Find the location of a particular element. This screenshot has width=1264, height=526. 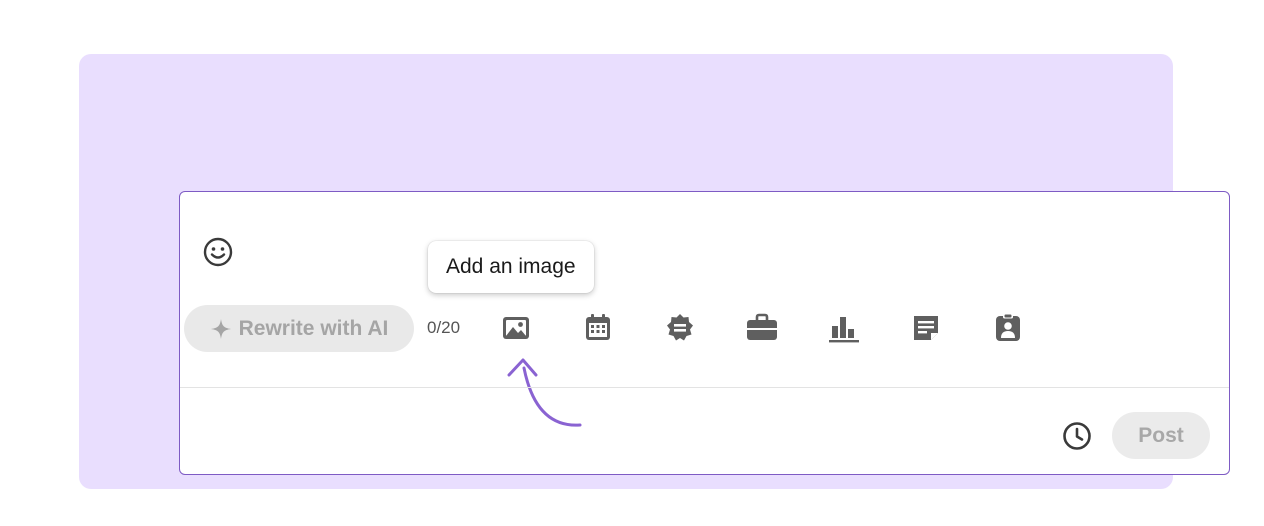

document-icon is located at coordinates (926, 328).